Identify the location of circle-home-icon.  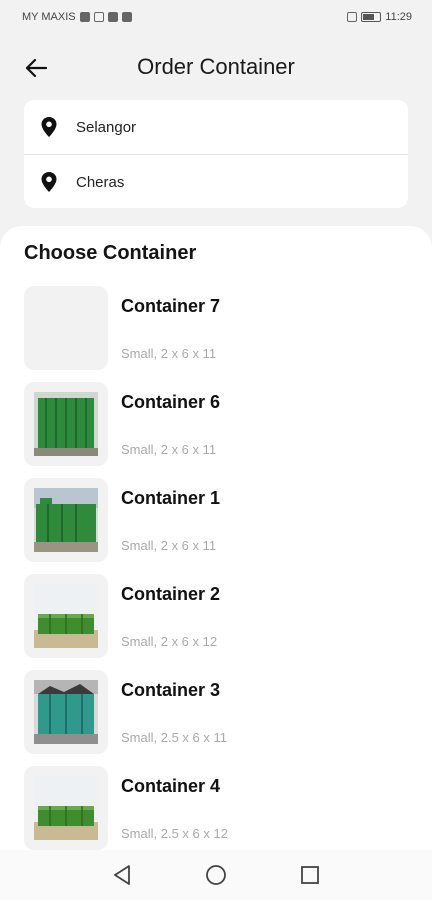
(216, 875).